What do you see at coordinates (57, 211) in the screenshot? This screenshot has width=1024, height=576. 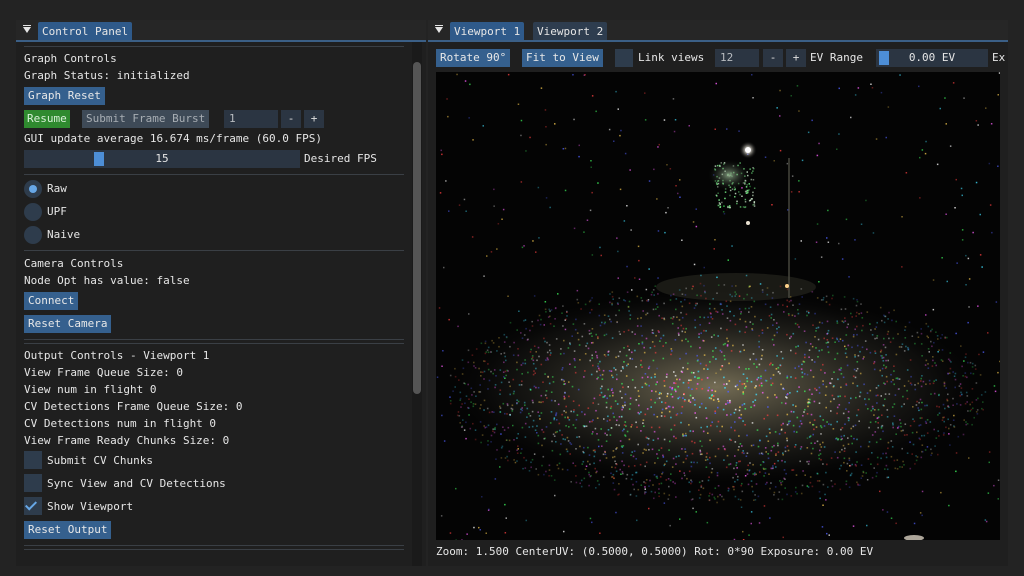 I see `mode-label-upf: UPF` at bounding box center [57, 211].